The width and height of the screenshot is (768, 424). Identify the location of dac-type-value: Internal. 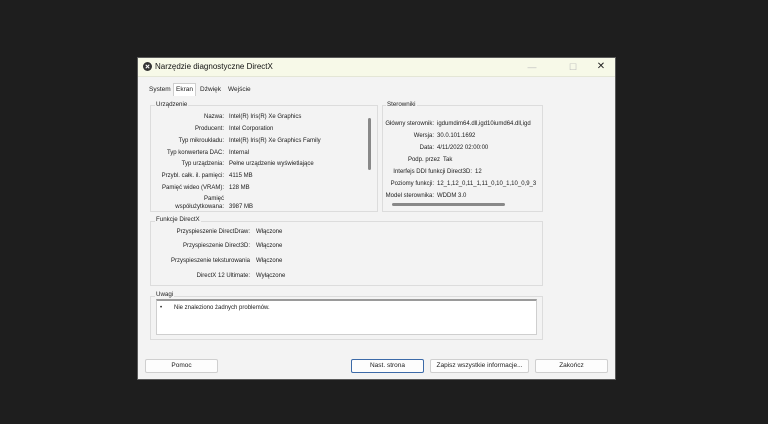
(239, 153).